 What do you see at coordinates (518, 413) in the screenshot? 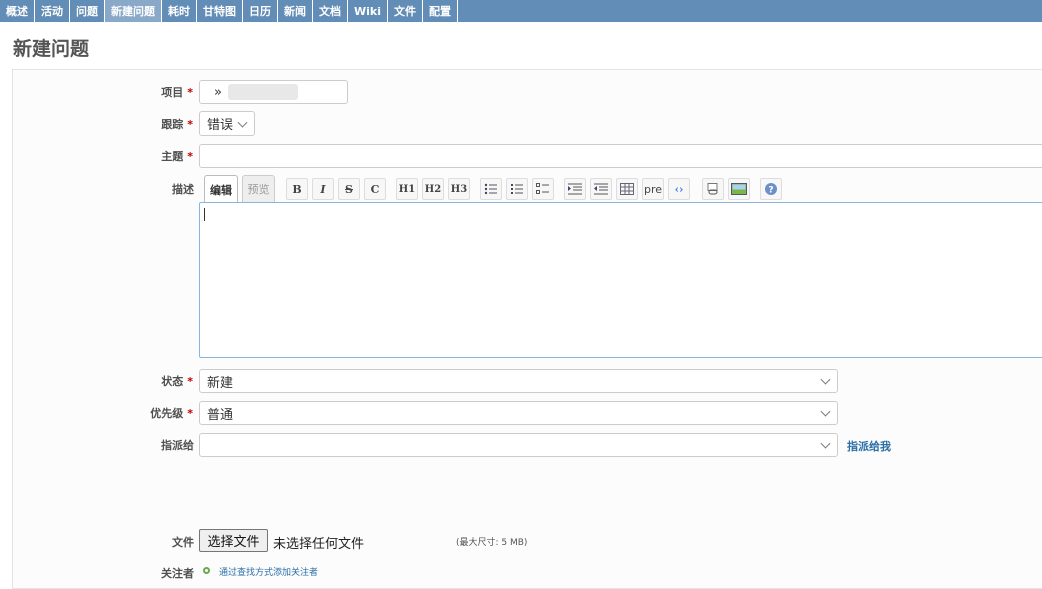
I see `priority-select: 普通` at bounding box center [518, 413].